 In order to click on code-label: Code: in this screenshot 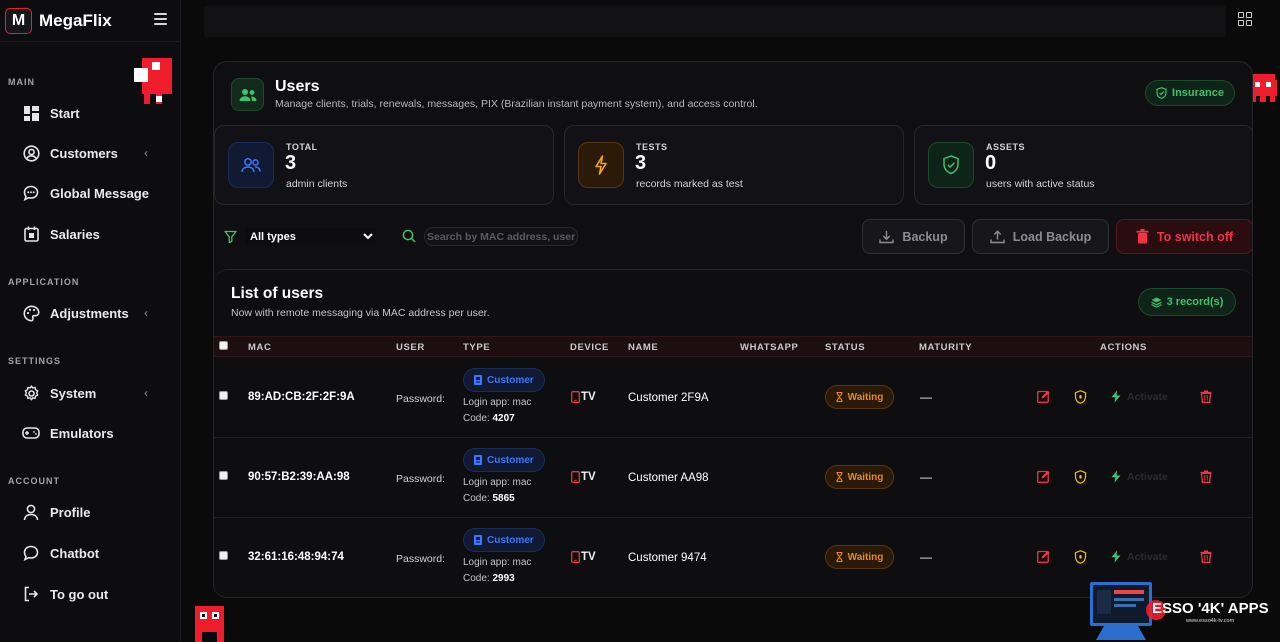, I will do `click(476, 418)`.